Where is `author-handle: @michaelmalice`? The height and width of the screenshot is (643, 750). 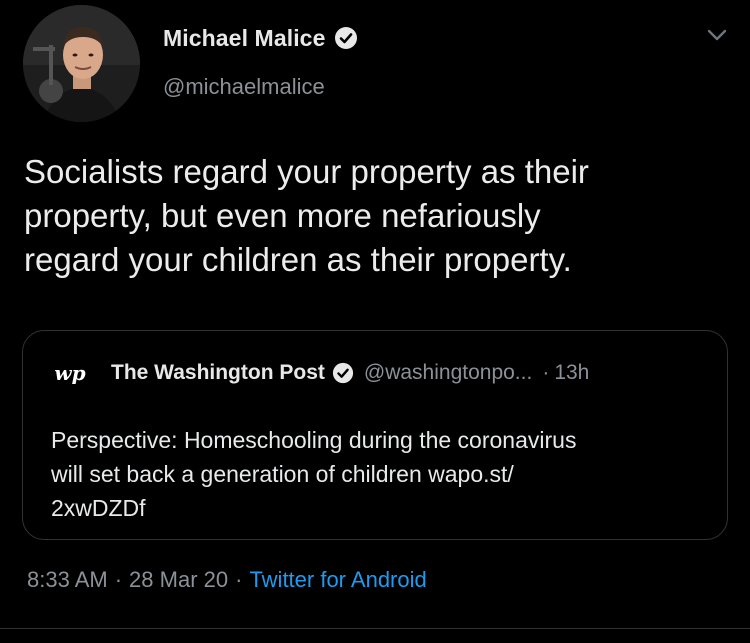
author-handle: @michaelmalice is located at coordinates (244, 87).